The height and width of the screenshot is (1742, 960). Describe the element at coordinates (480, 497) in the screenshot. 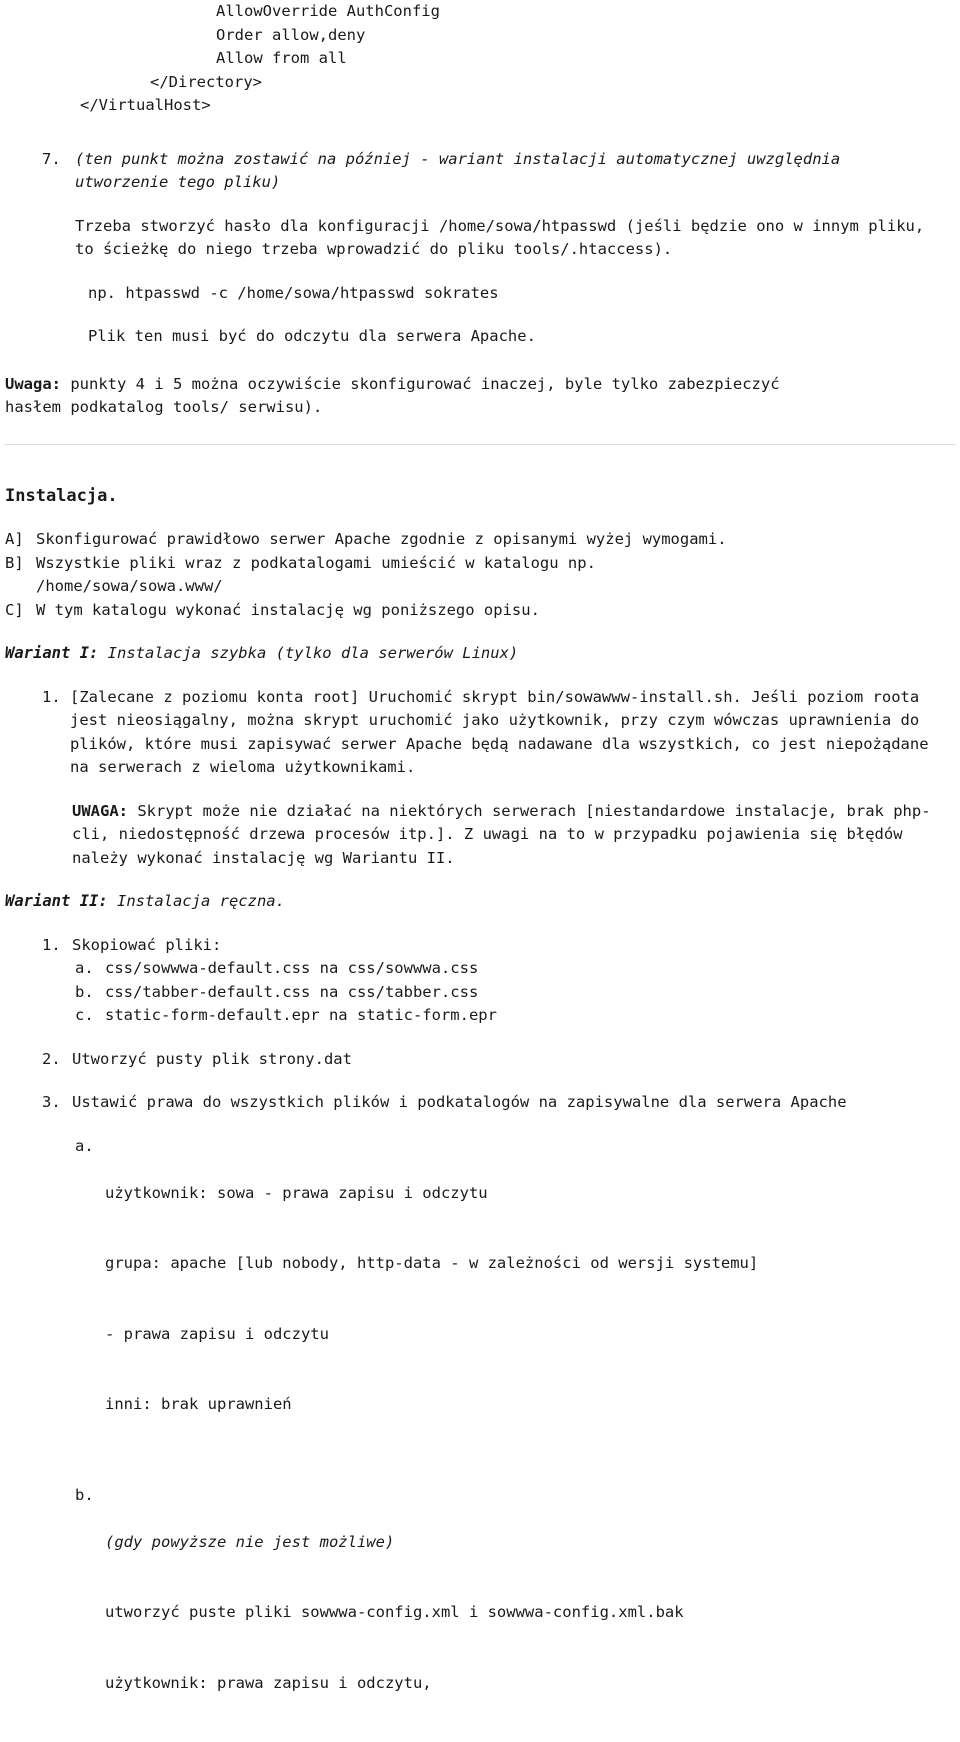

I see `section-heading-instalacja: Instalacja.` at that location.